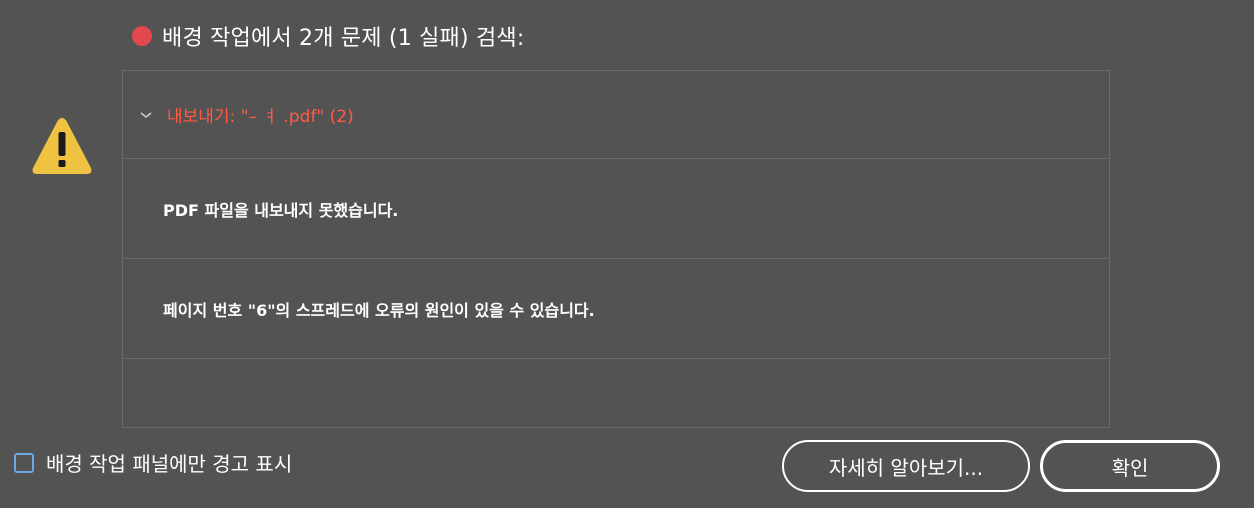 The height and width of the screenshot is (508, 1254). I want to click on warning-triangle-icon, so click(62, 146).